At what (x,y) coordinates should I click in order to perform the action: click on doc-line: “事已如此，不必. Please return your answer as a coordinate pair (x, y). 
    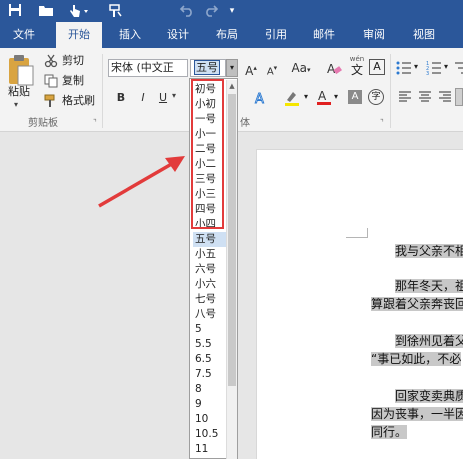
    Looking at the image, I should click on (416, 359).